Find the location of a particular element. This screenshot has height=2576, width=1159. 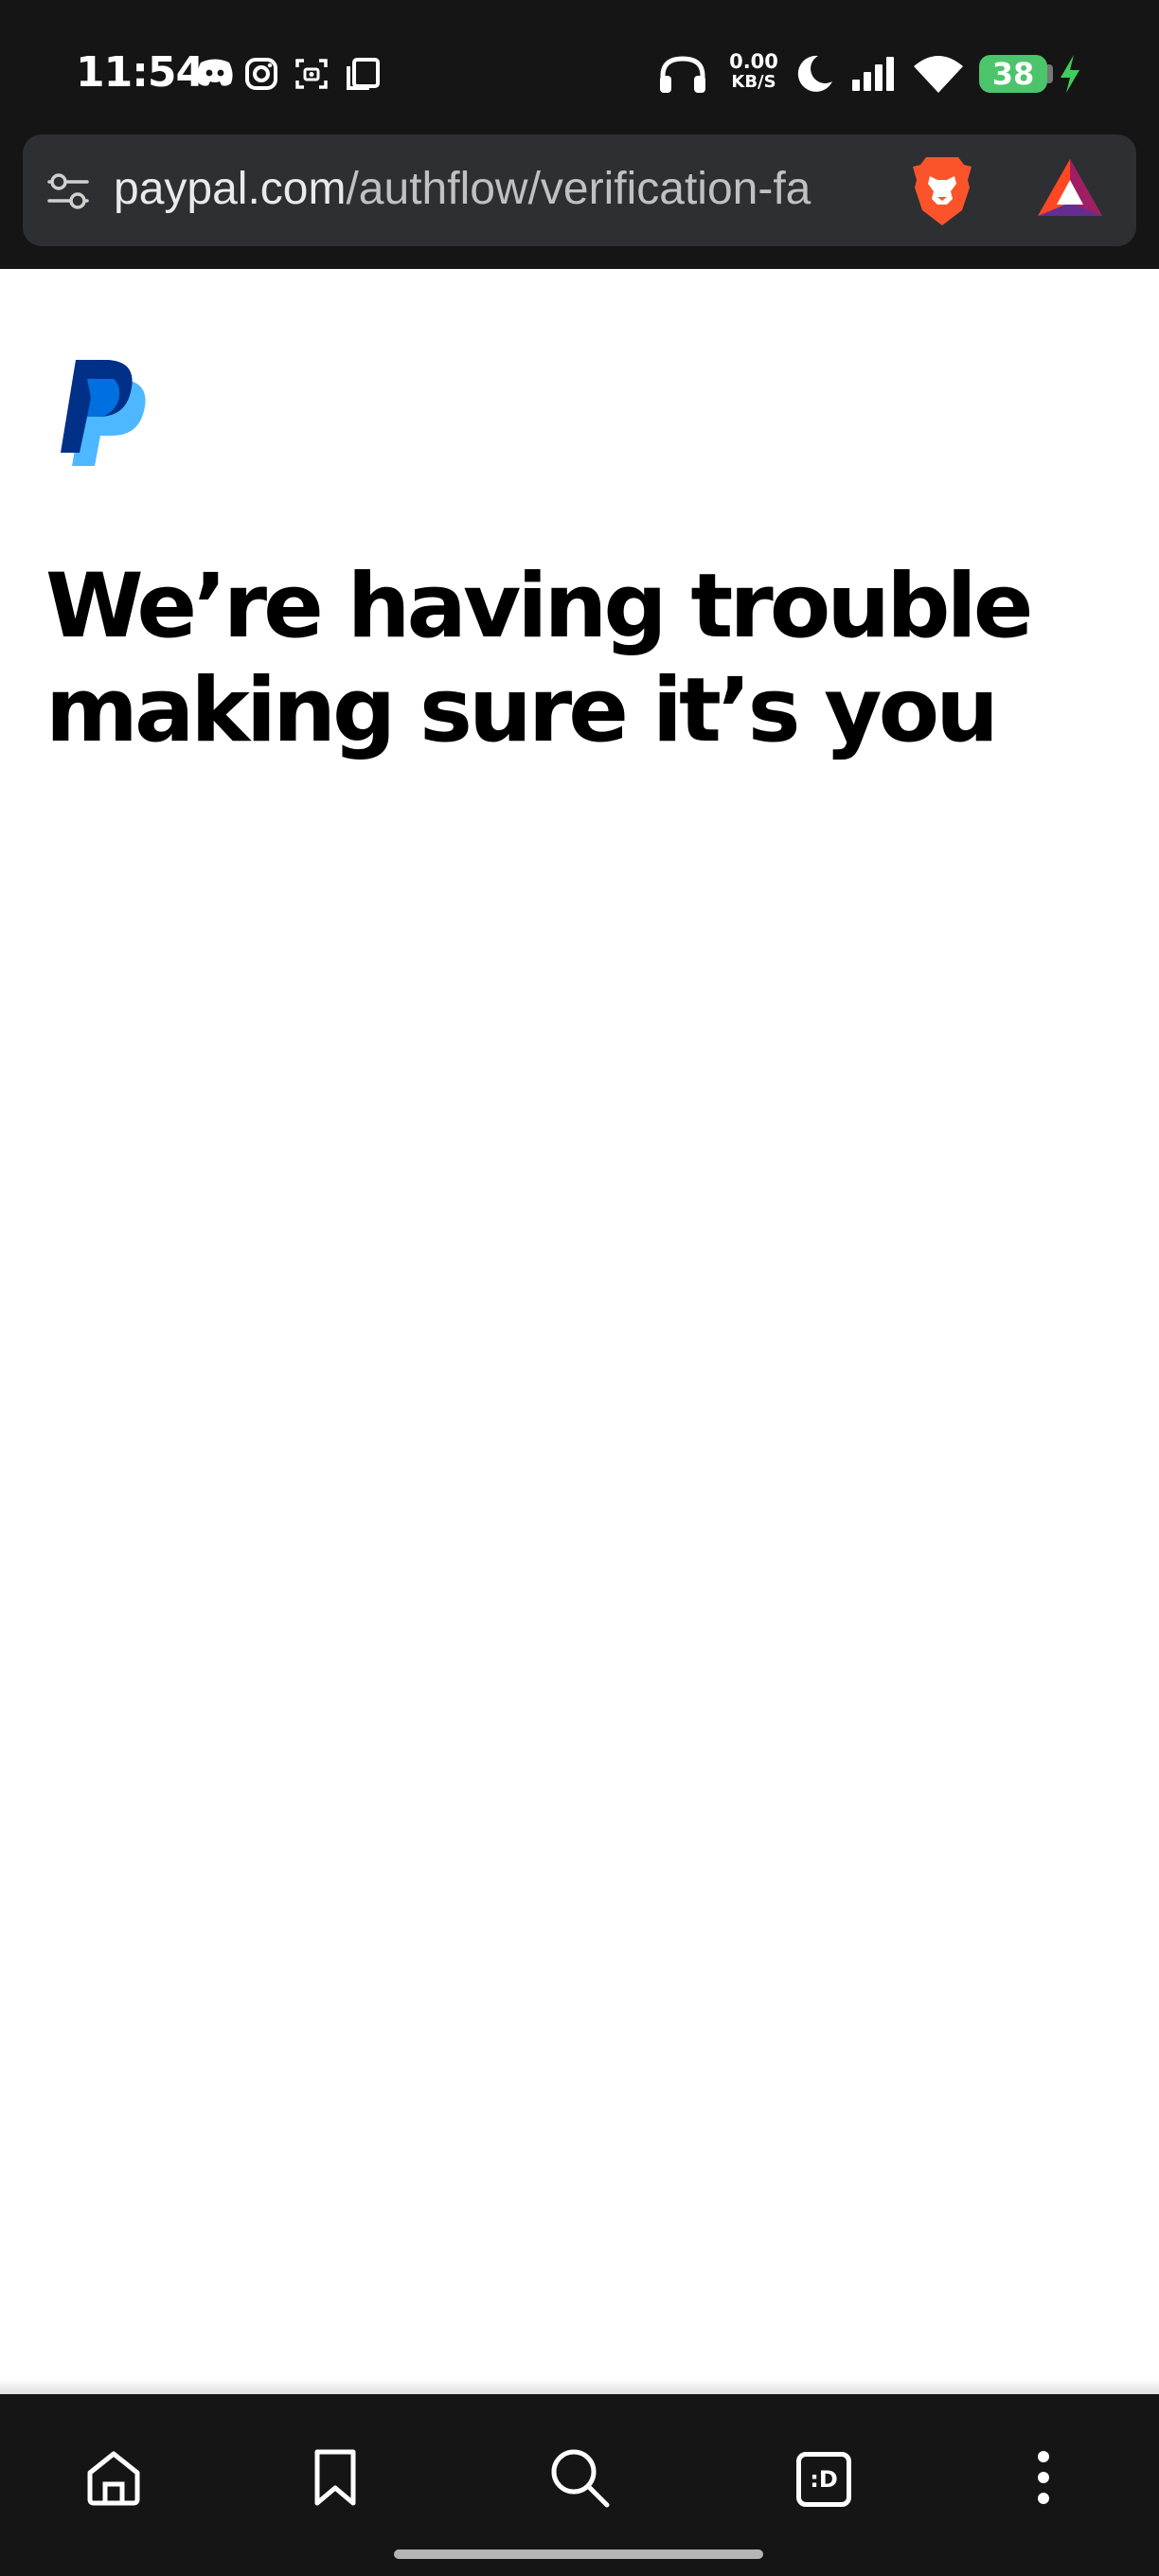

search-icon is located at coordinates (579, 2479).